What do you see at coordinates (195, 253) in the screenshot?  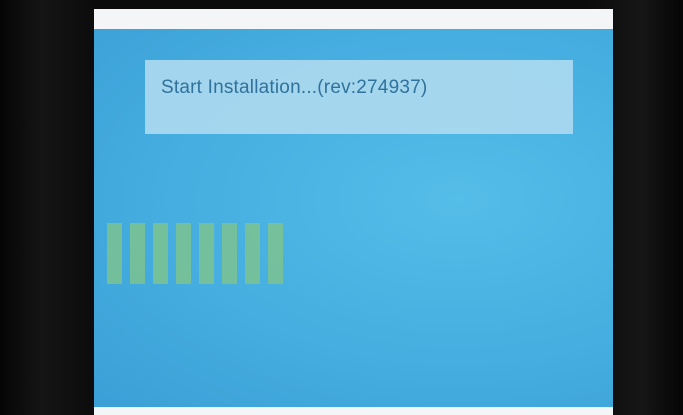 I see `installation-progress-bar` at bounding box center [195, 253].